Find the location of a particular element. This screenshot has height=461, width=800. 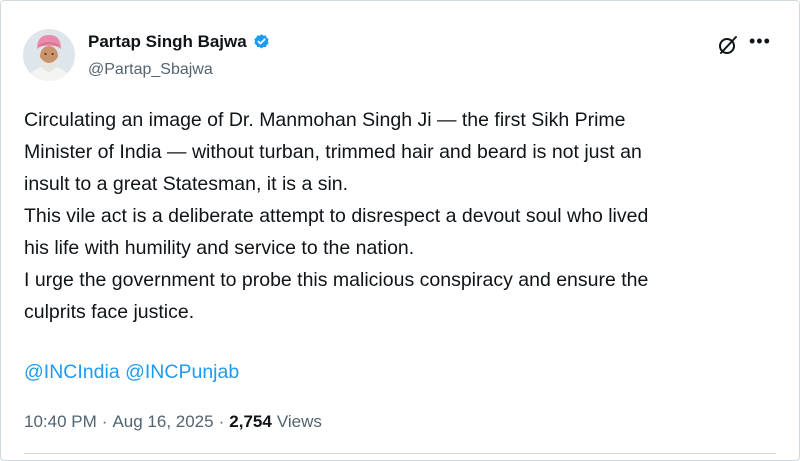

mentions: @INCIndia @INCPunjab is located at coordinates (131, 372).